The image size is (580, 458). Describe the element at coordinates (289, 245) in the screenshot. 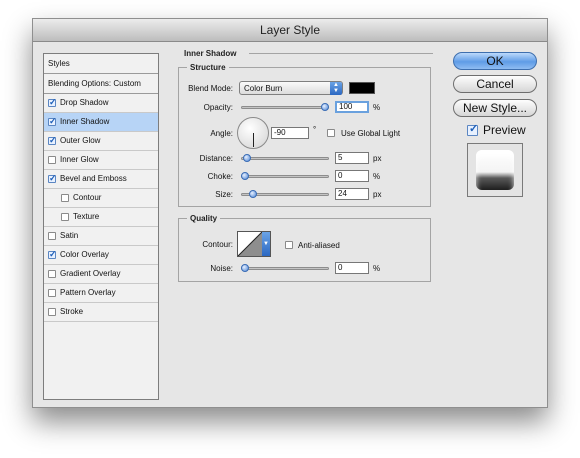

I see `anti-aliased-checkbox` at that location.